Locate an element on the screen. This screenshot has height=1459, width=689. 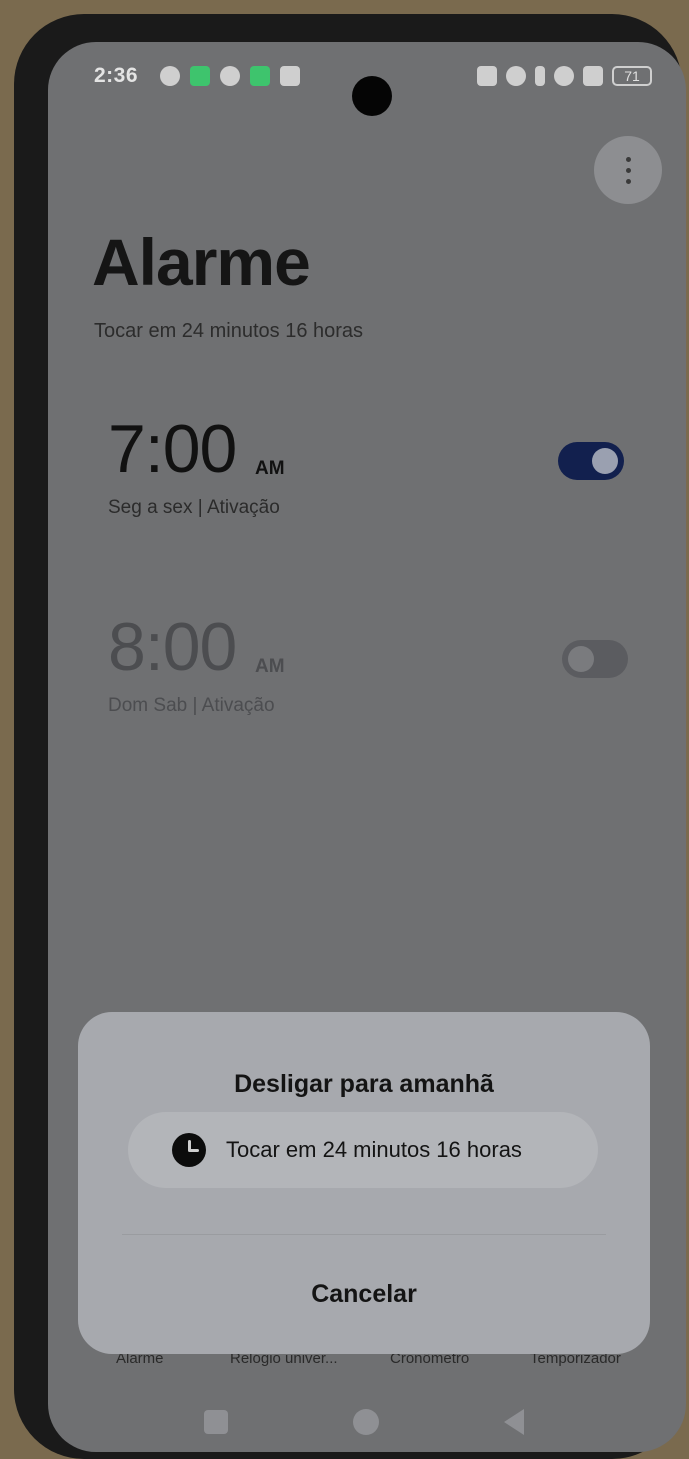
alarm-time: 7:00 is located at coordinates (172, 449).